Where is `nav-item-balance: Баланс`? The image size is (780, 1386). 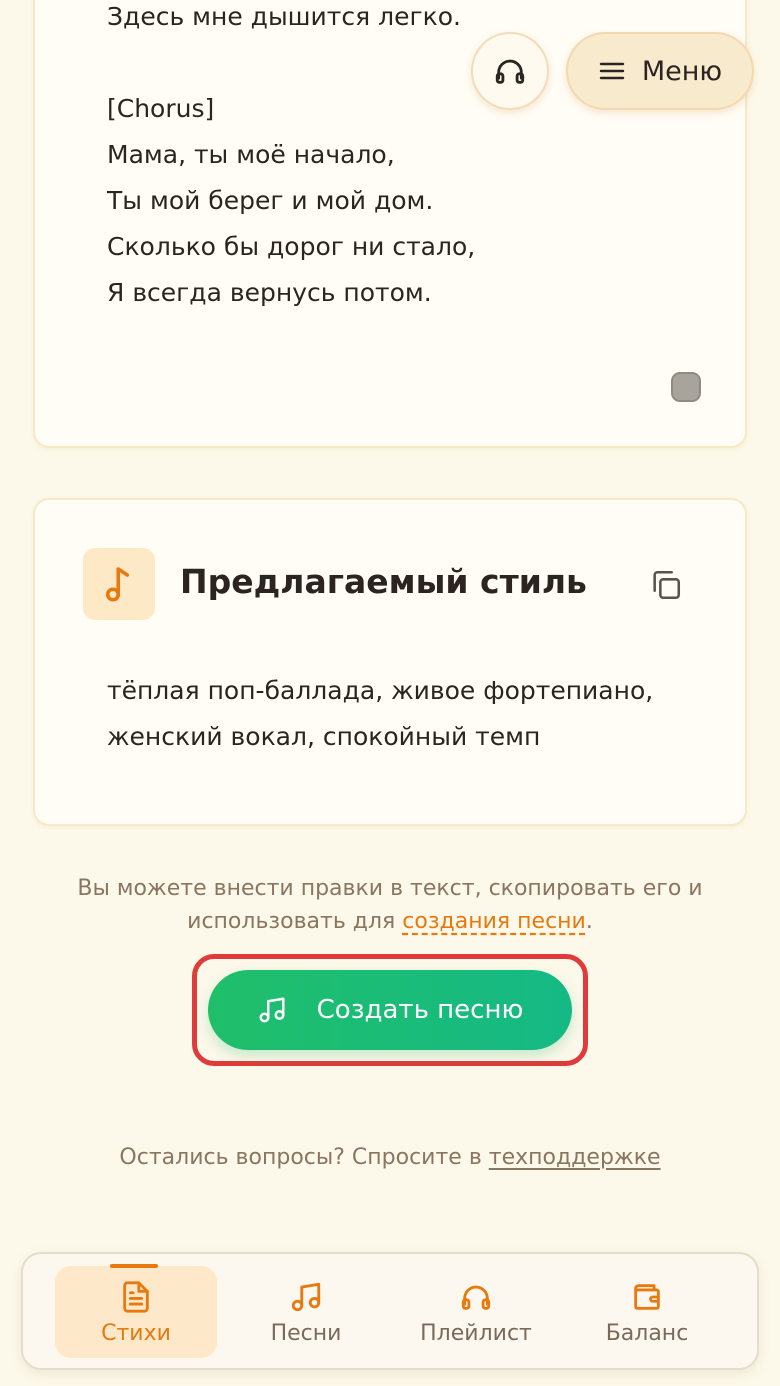
nav-item-balance: Баланс is located at coordinates (647, 1312).